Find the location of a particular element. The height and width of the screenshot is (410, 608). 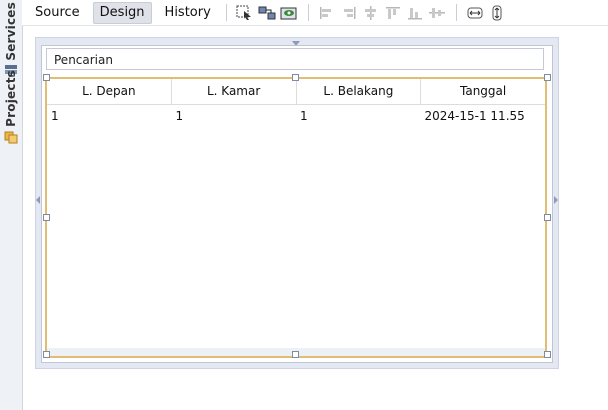

center-horizontal-icon is located at coordinates (371, 13).